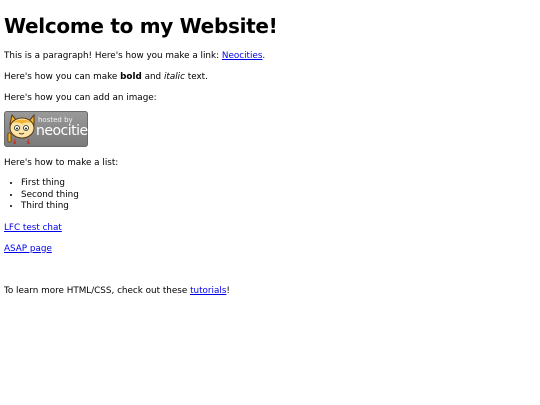 This screenshot has height=405, width=540. Describe the element at coordinates (28, 249) in the screenshot. I see `asap-page-link: ASAP page` at that location.